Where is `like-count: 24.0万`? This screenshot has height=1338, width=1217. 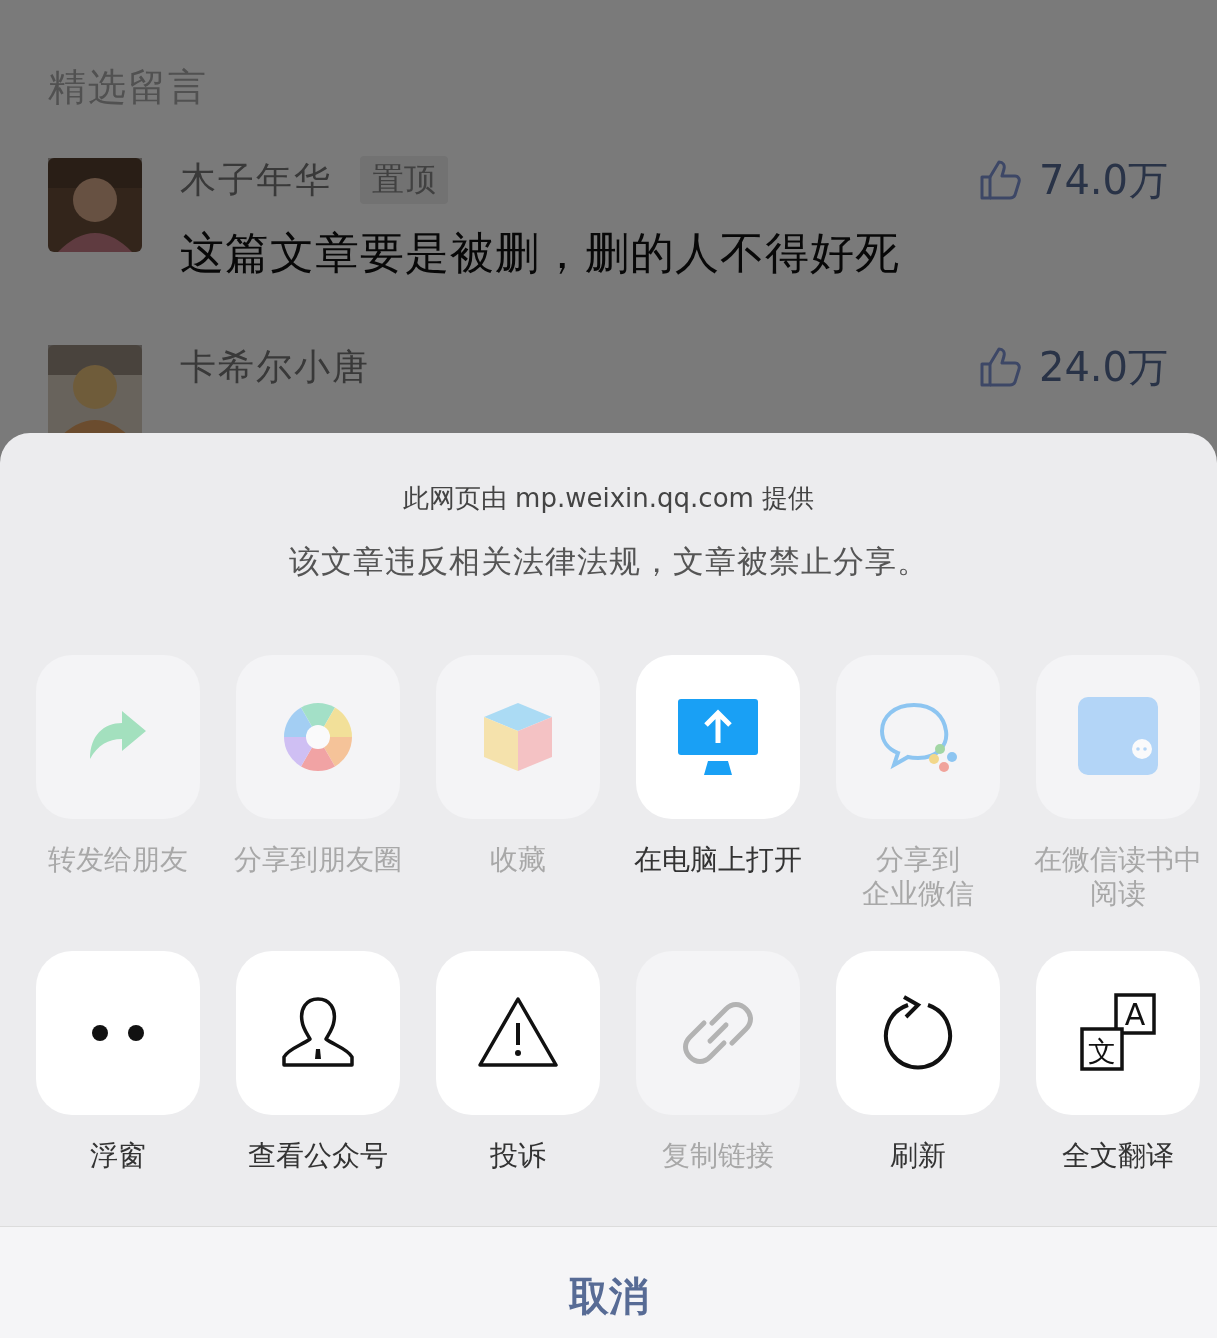 like-count: 24.0万 is located at coordinates (1103, 367).